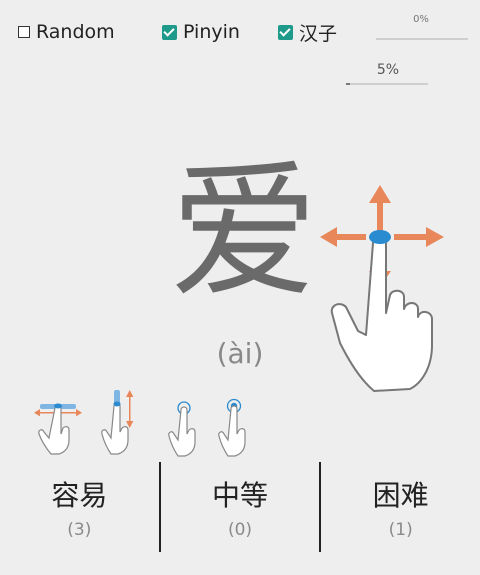  Describe the element at coordinates (285, 32) in the screenshot. I see `hanzi-checkbox-box` at that location.